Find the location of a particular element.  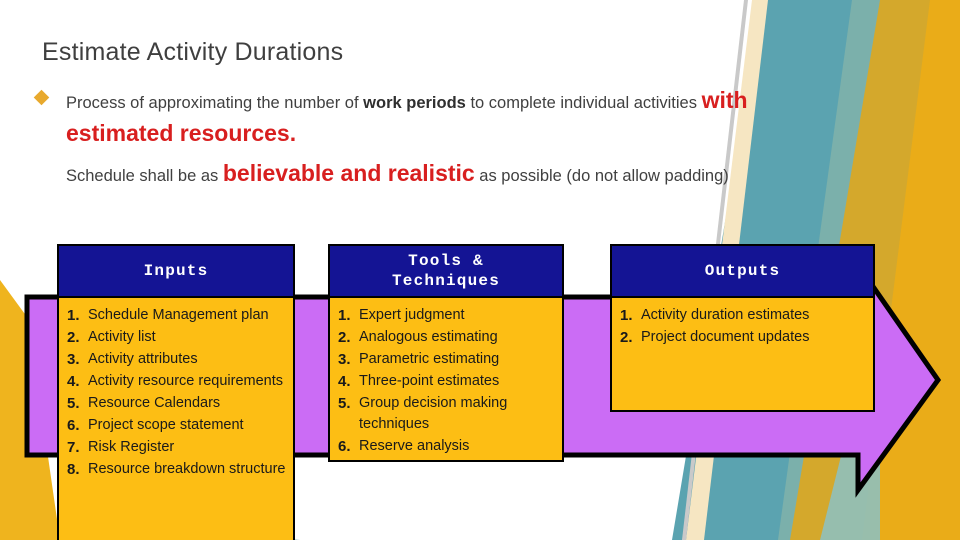

list-item-label: Project document updates is located at coordinates (725, 337).